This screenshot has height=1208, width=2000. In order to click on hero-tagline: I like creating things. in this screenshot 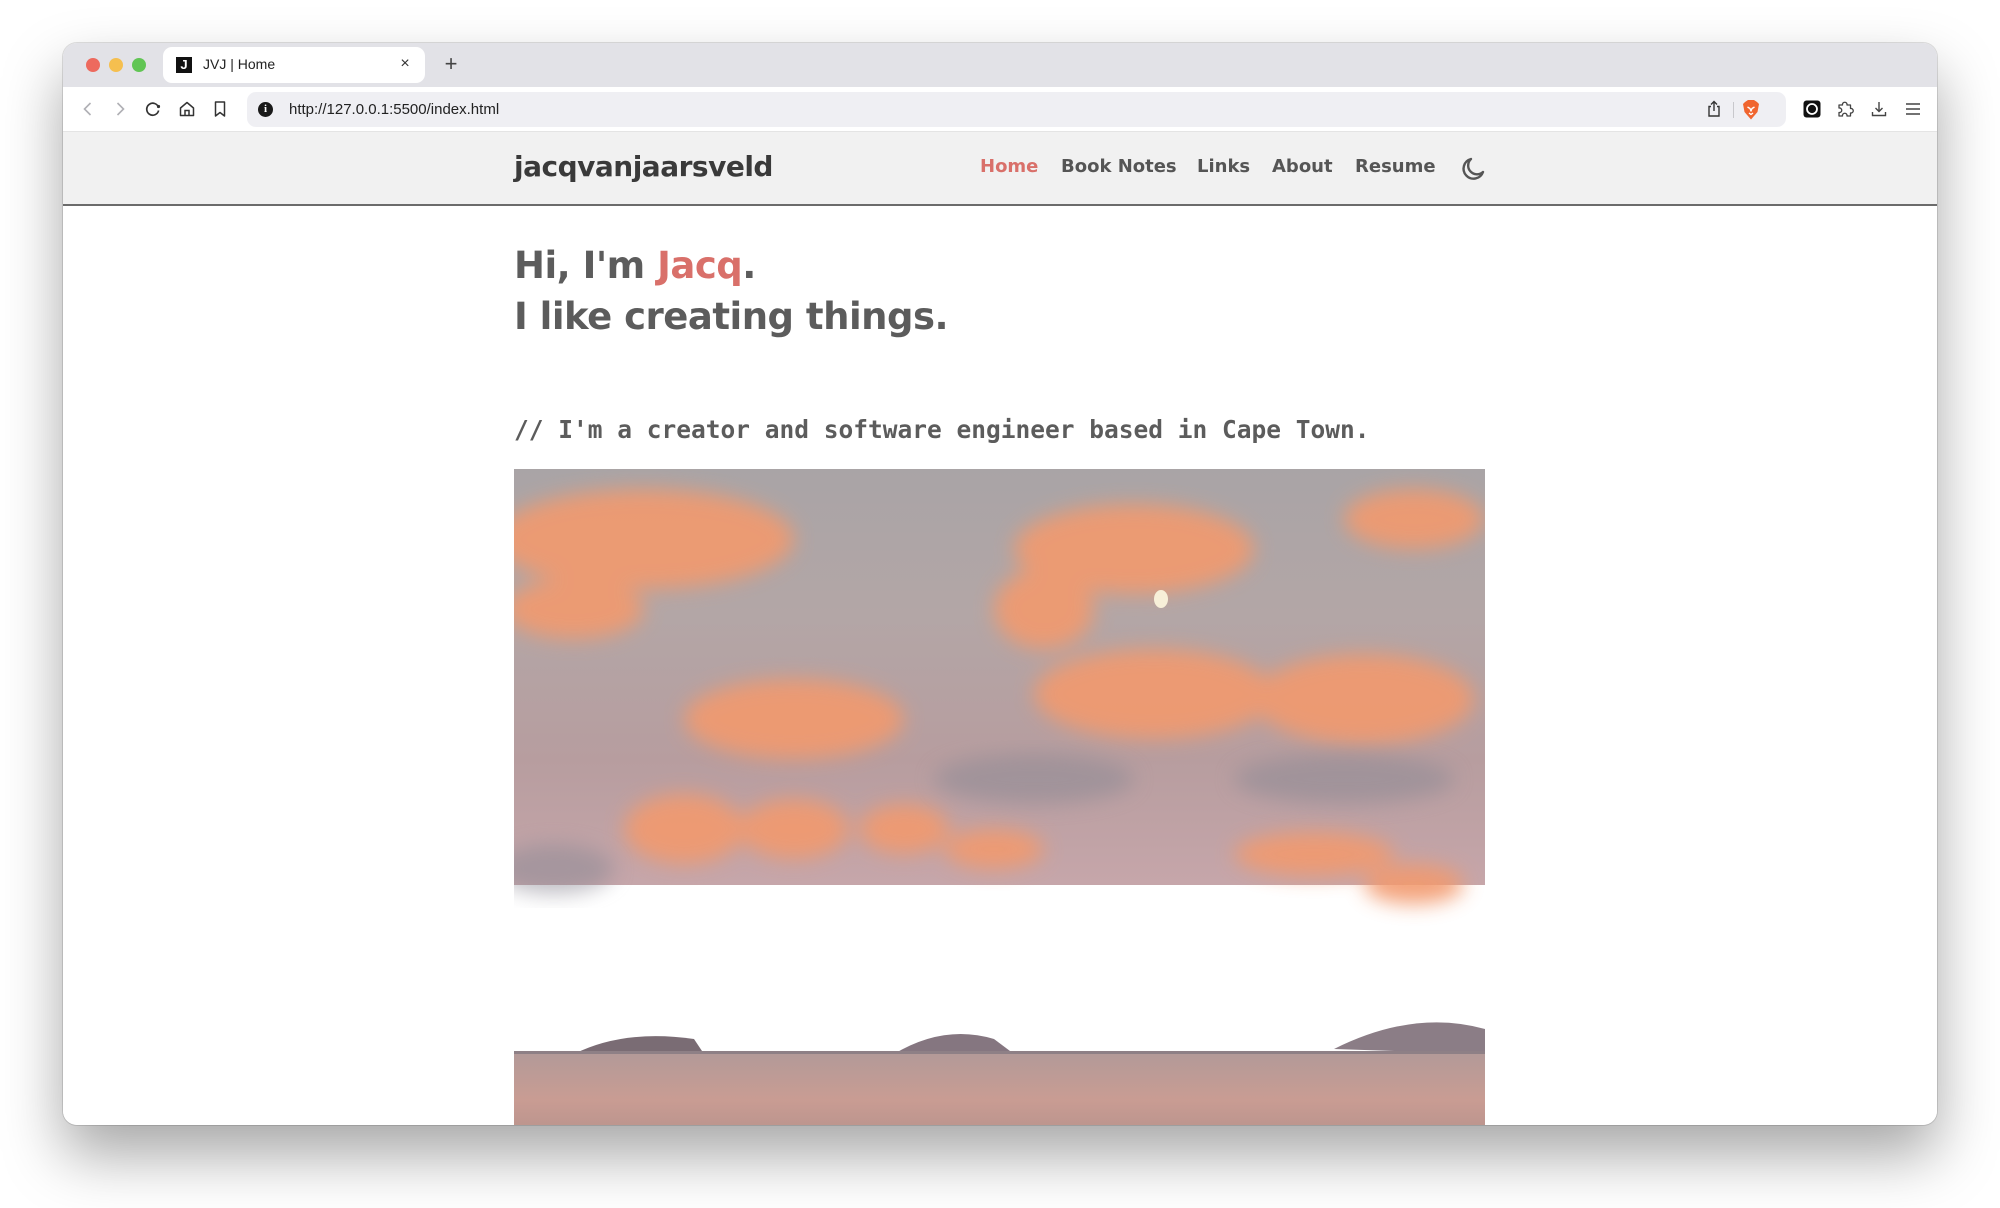, I will do `click(731, 316)`.